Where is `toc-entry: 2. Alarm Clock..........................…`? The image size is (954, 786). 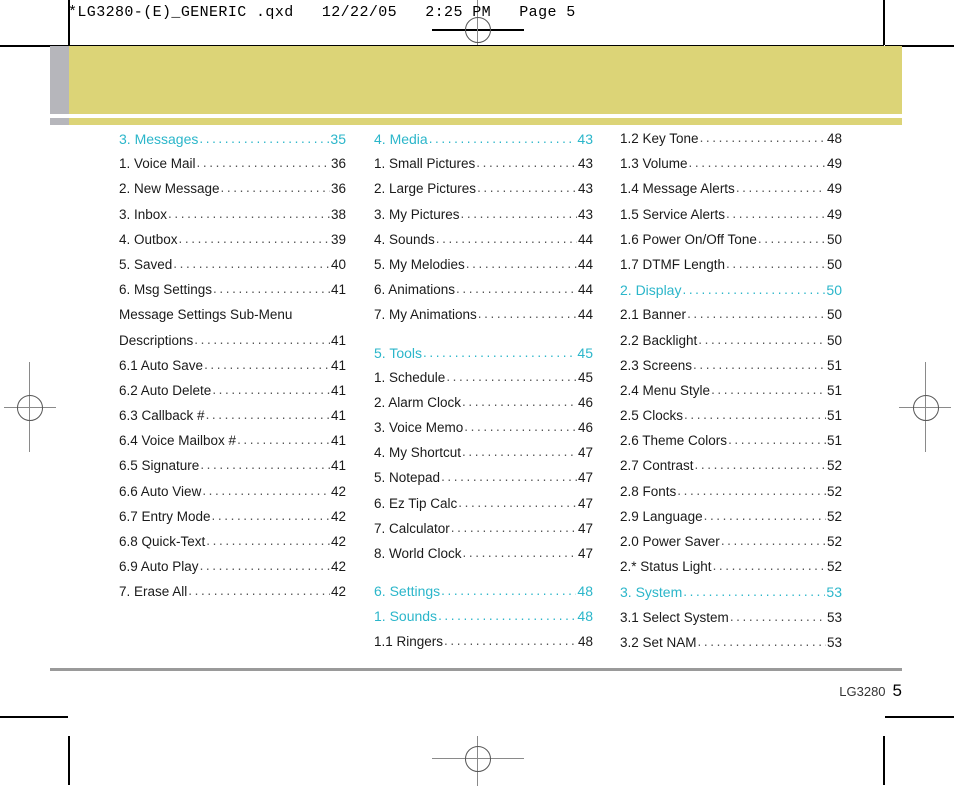 toc-entry: 2. Alarm Clock..........................… is located at coordinates (483, 408).